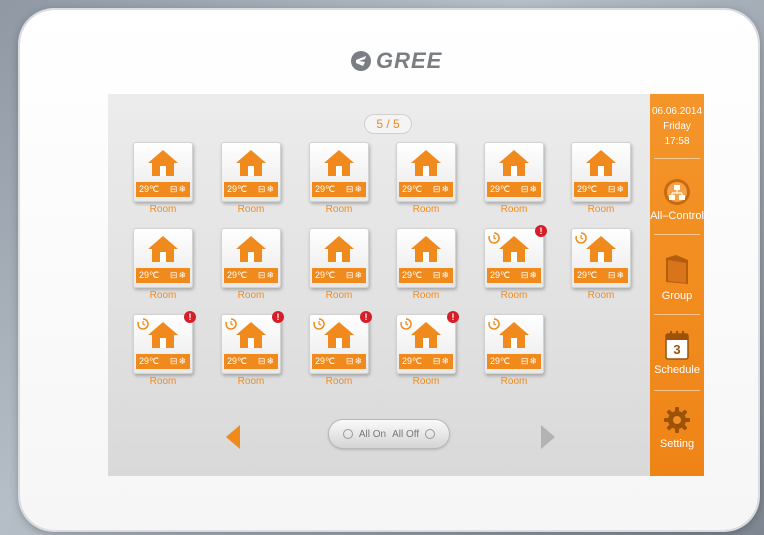 The height and width of the screenshot is (535, 764). I want to click on sidebar-item-label: Setting, so click(677, 444).